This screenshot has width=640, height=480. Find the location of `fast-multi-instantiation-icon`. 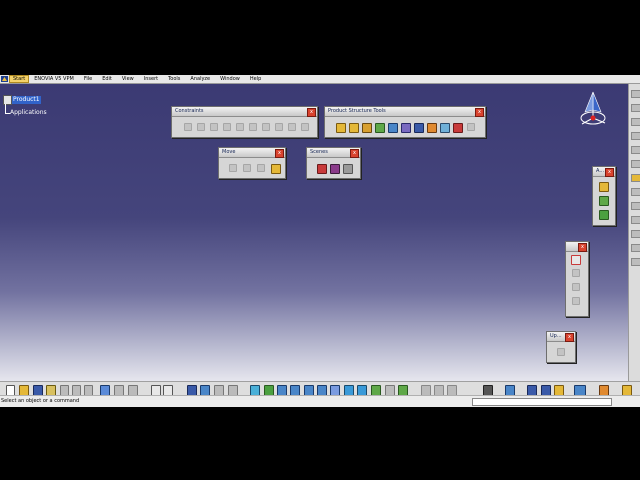

fast-multi-instantiation-icon is located at coordinates (471, 127).